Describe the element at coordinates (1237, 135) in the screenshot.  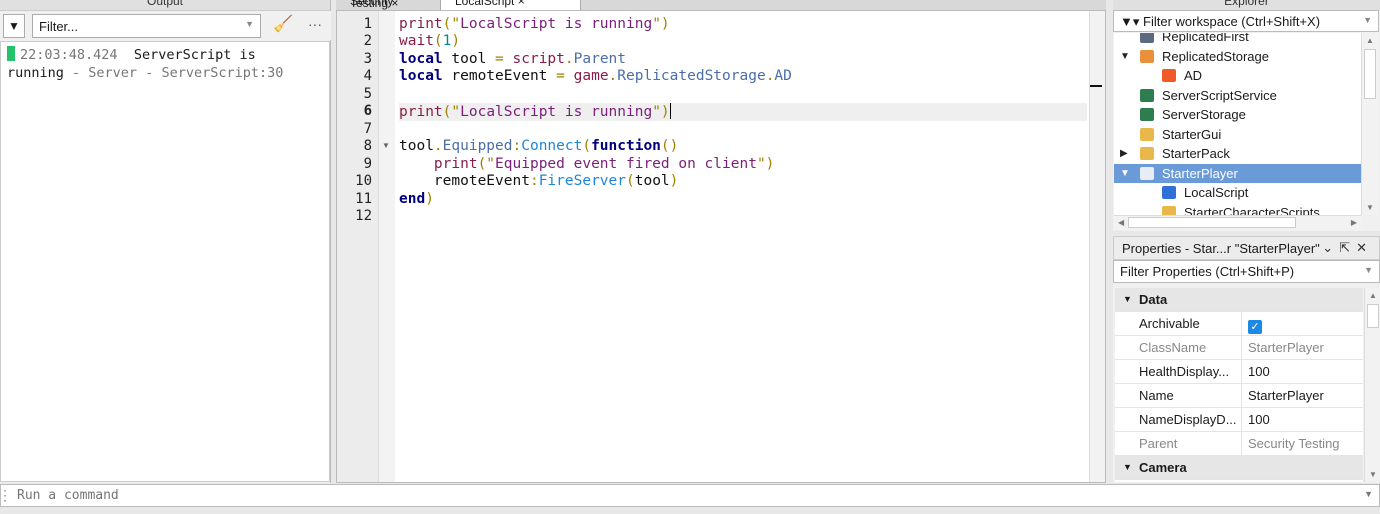
I see `tree-item: StarterGui` at that location.